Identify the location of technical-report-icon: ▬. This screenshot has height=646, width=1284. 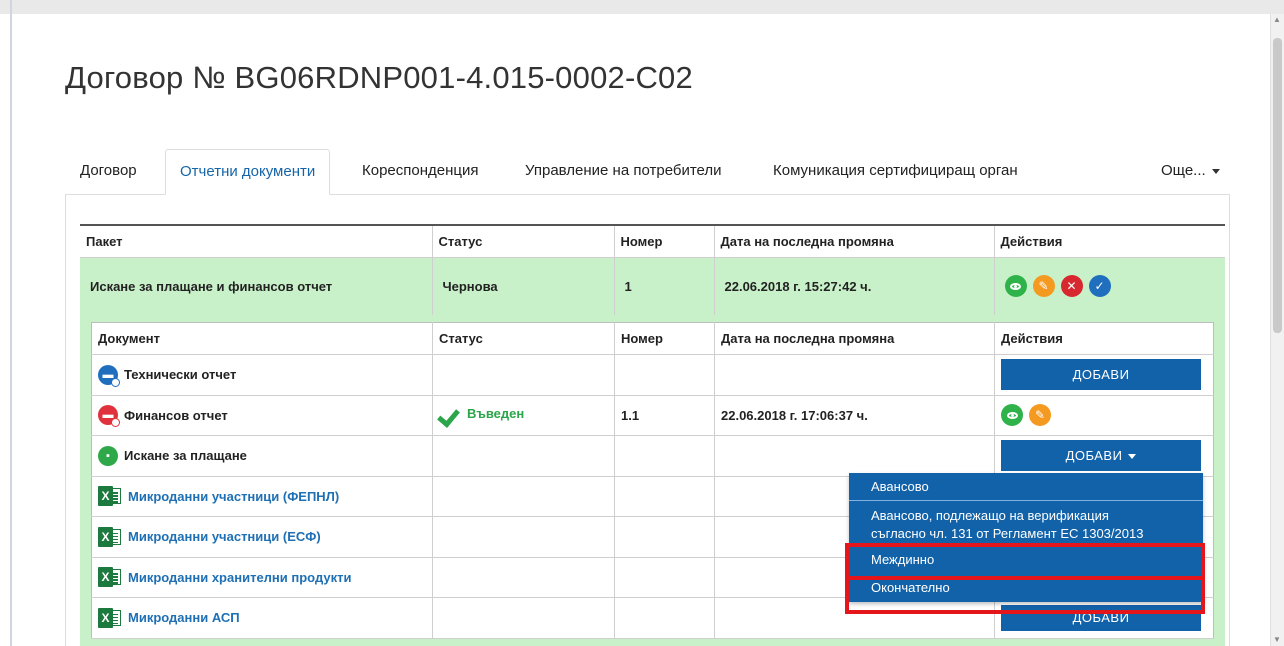
(109, 375).